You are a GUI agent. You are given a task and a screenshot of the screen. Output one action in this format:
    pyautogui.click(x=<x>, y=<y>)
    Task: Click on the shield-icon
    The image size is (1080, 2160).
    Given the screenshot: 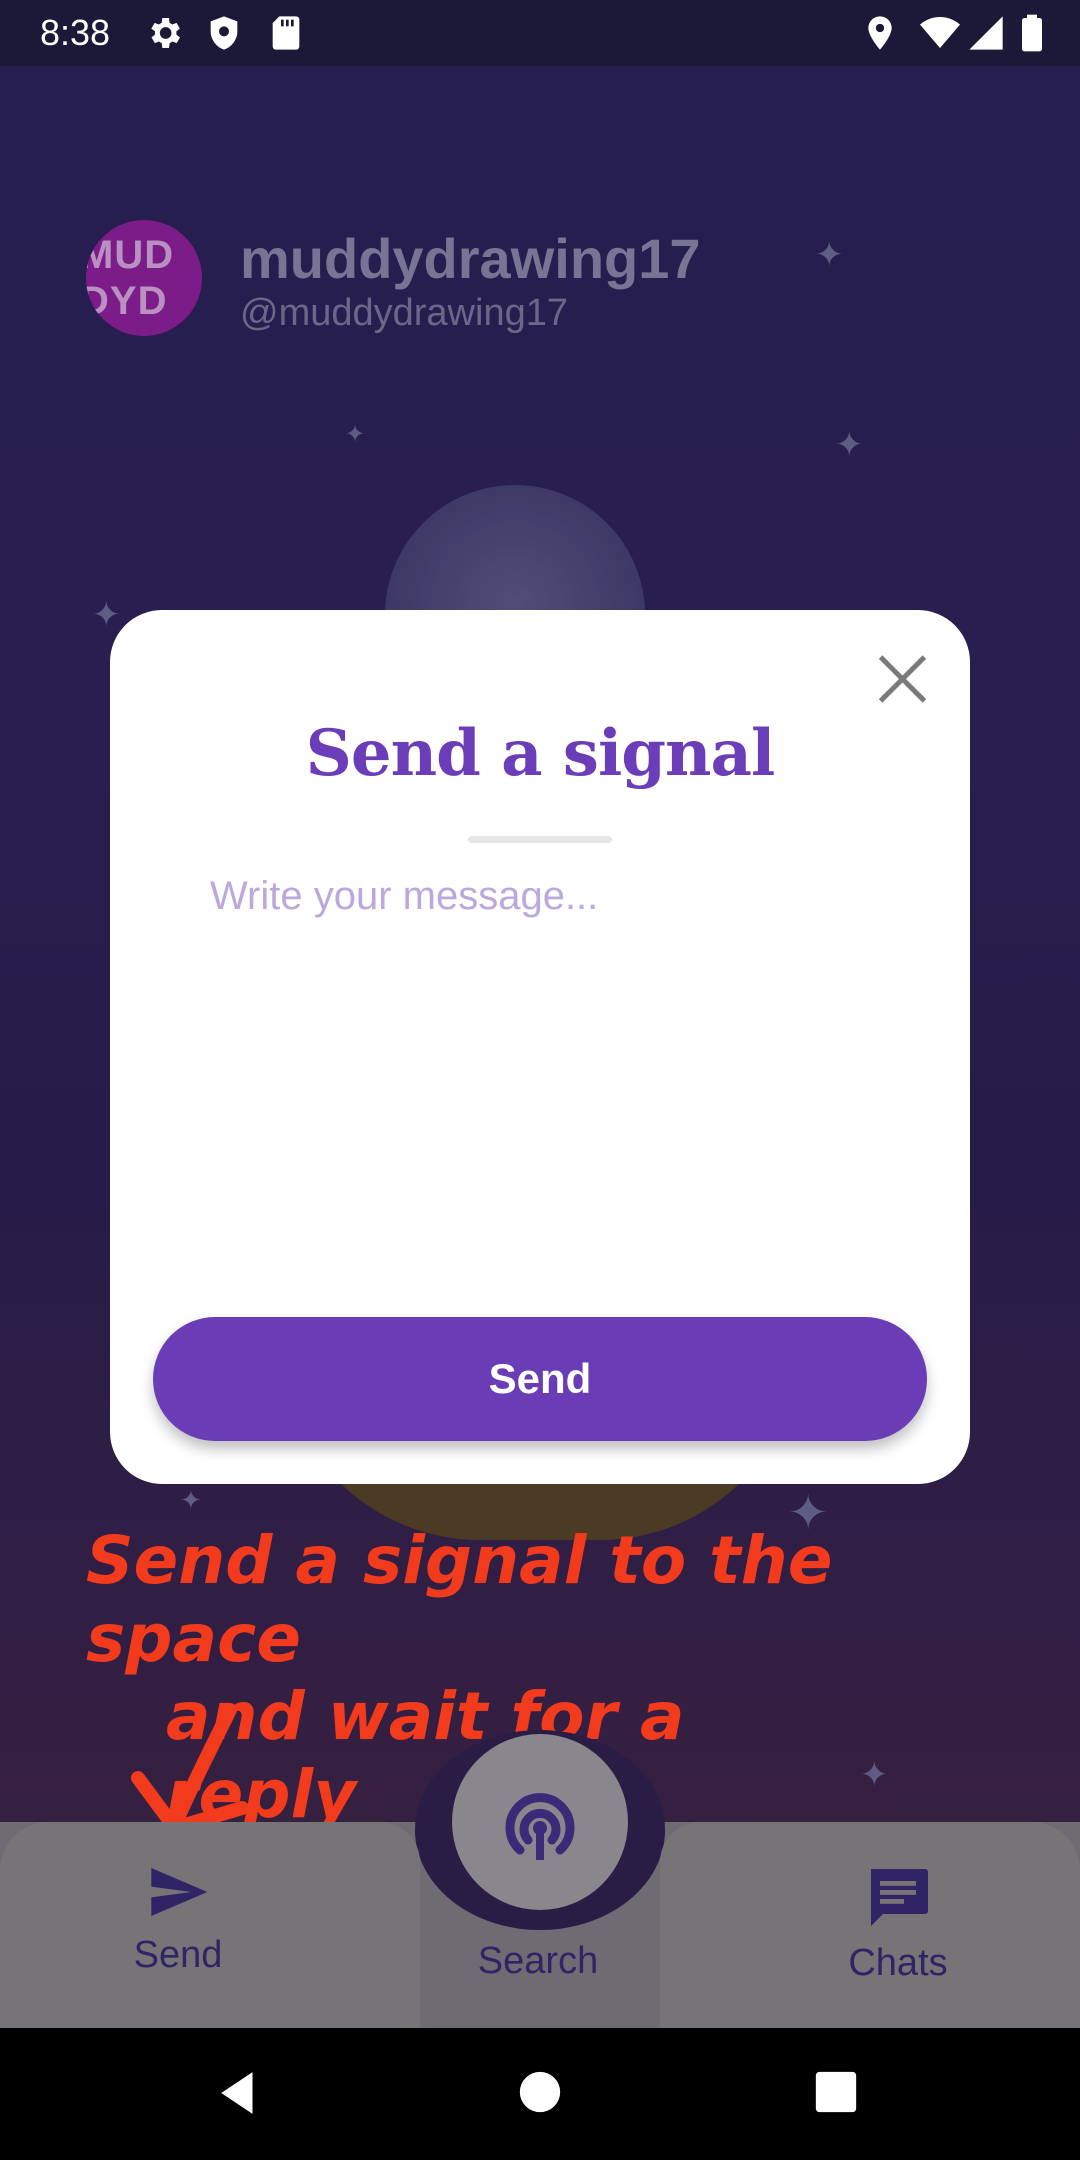 What is the action you would take?
    pyautogui.click(x=224, y=33)
    